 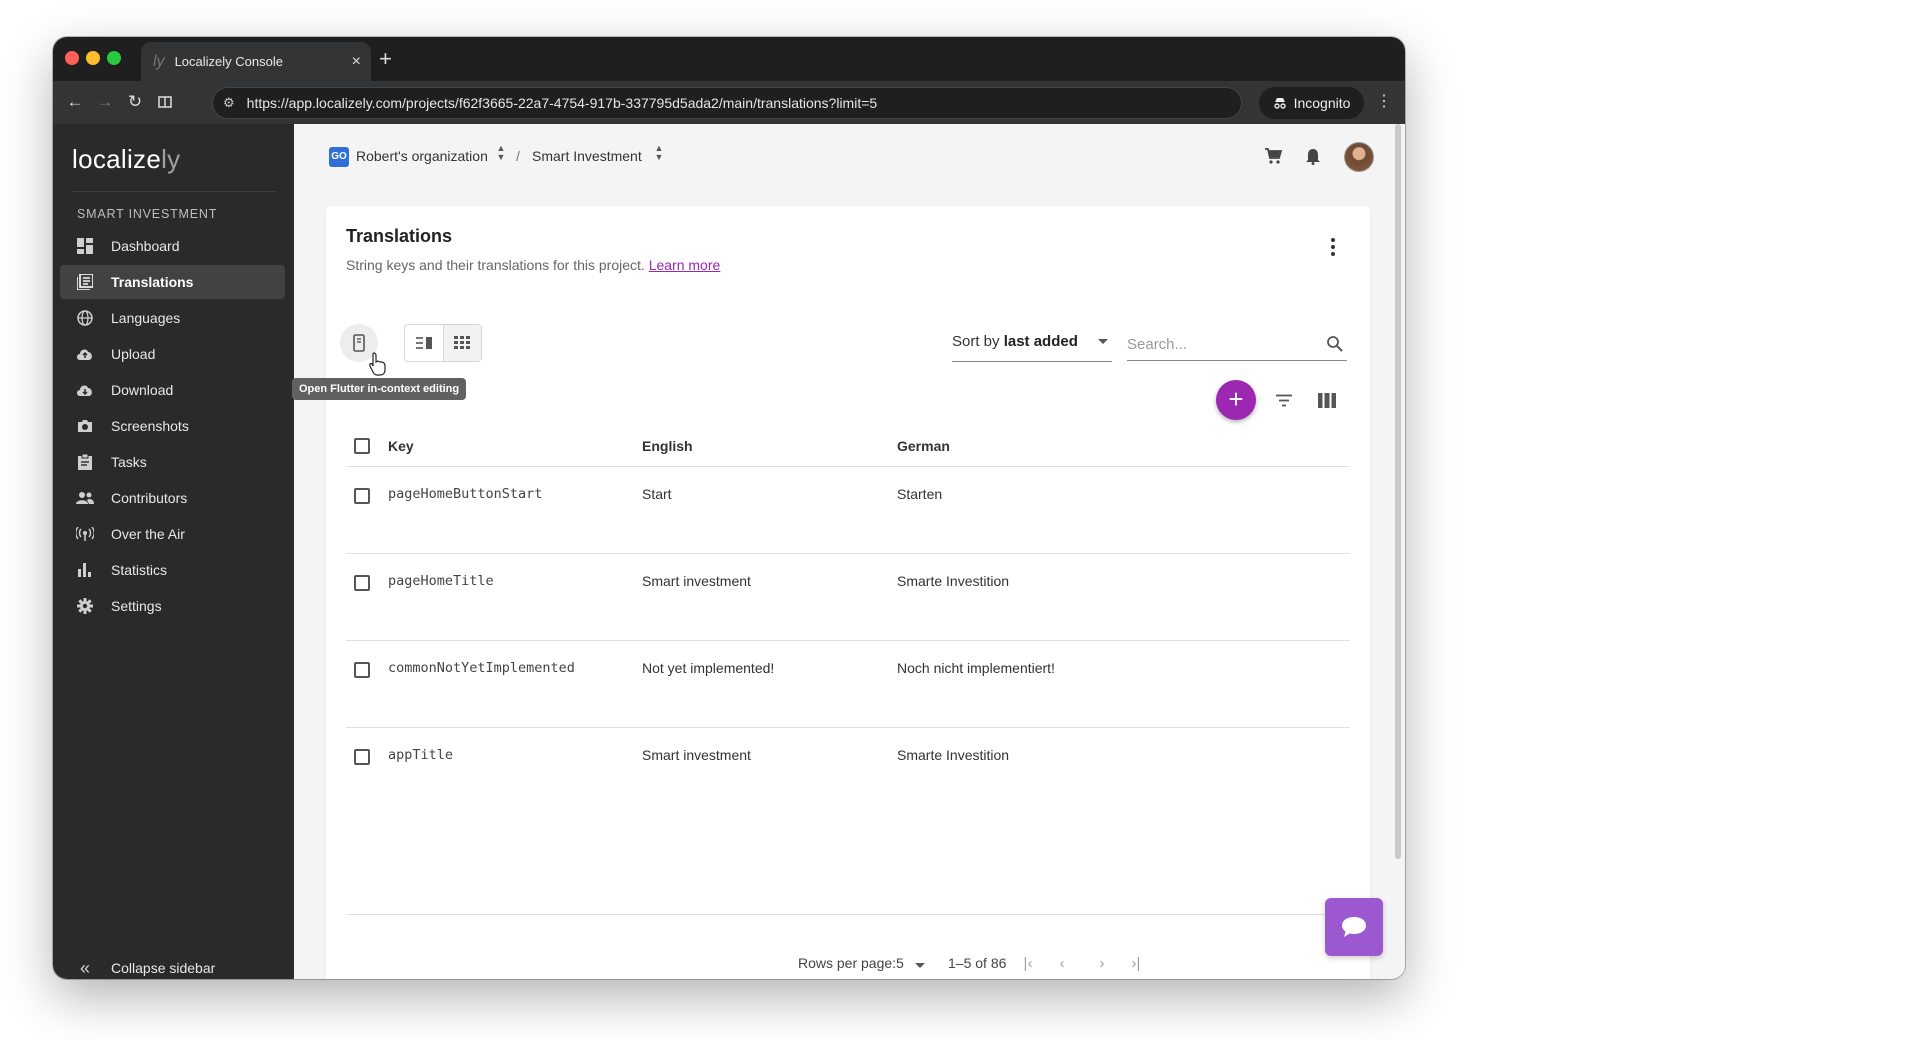 What do you see at coordinates (399, 236) in the screenshot?
I see `page-title: Translations` at bounding box center [399, 236].